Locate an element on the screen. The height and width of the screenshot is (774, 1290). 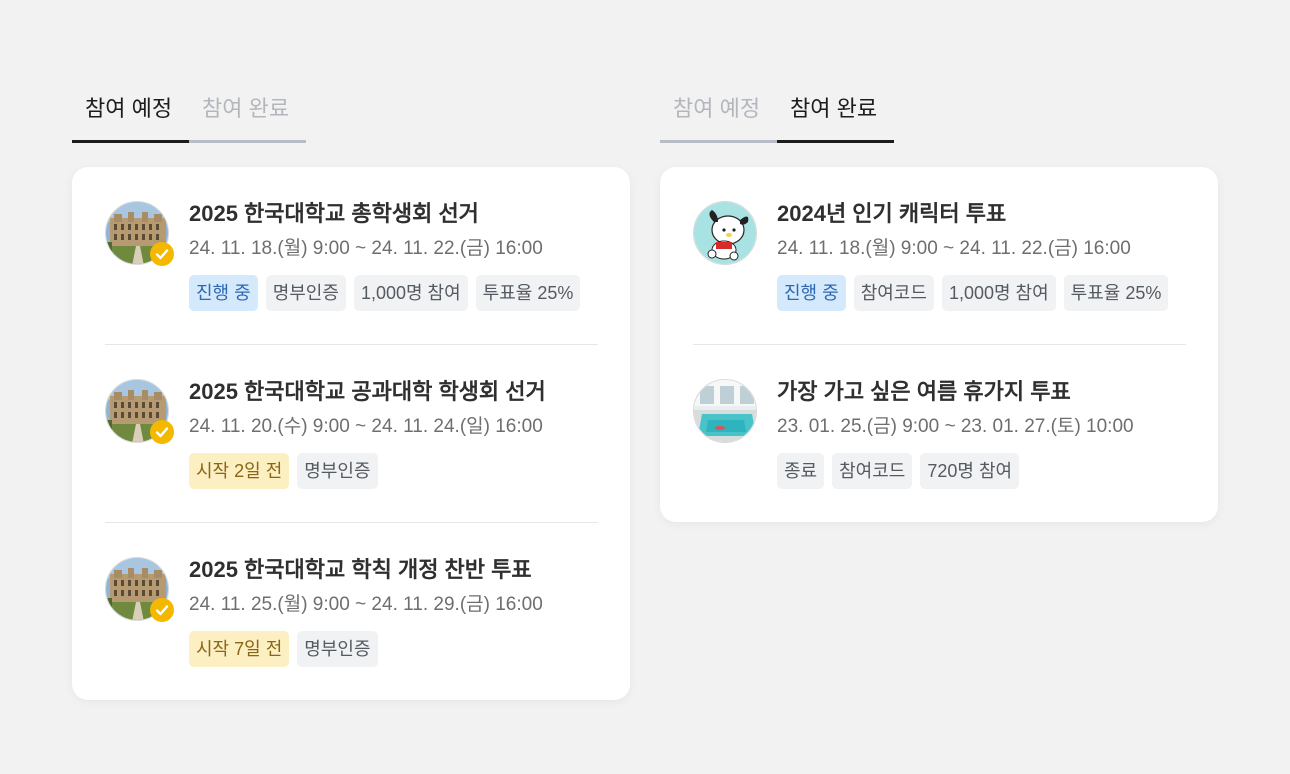
status-badge: 종료 is located at coordinates (801, 471).